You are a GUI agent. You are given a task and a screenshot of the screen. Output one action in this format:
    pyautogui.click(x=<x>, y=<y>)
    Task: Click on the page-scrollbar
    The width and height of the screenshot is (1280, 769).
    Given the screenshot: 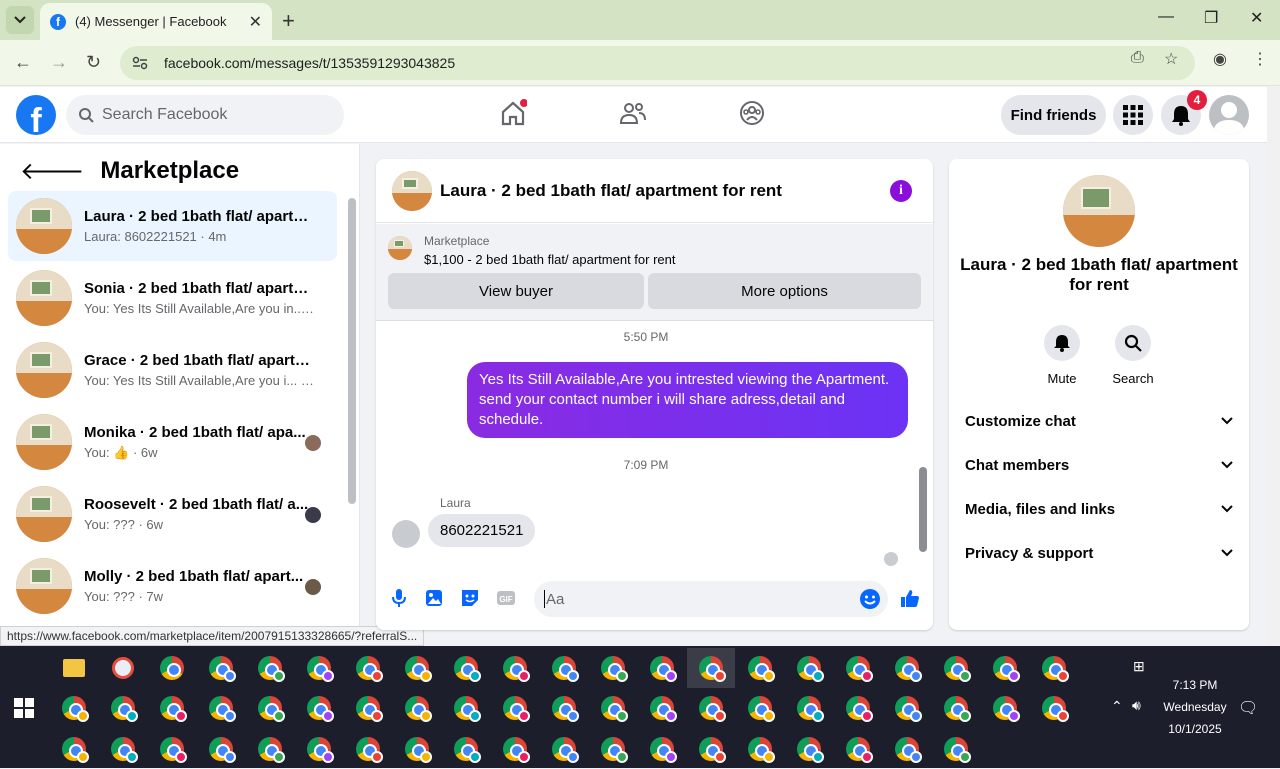 What is the action you would take?
    pyautogui.click(x=1273, y=366)
    